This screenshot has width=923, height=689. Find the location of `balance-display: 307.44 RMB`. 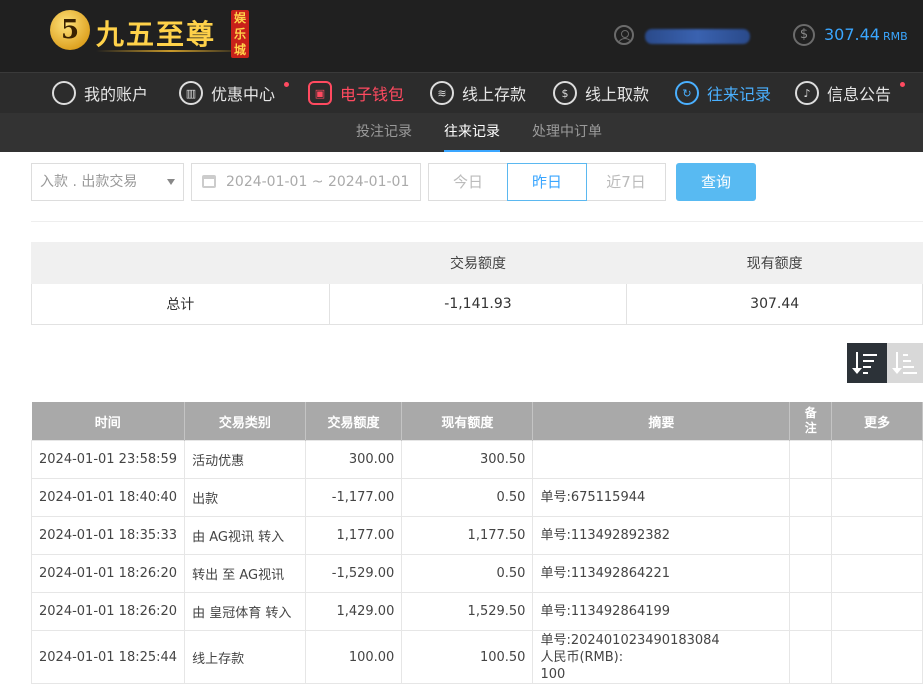

balance-display: 307.44 RMB is located at coordinates (866, 34).